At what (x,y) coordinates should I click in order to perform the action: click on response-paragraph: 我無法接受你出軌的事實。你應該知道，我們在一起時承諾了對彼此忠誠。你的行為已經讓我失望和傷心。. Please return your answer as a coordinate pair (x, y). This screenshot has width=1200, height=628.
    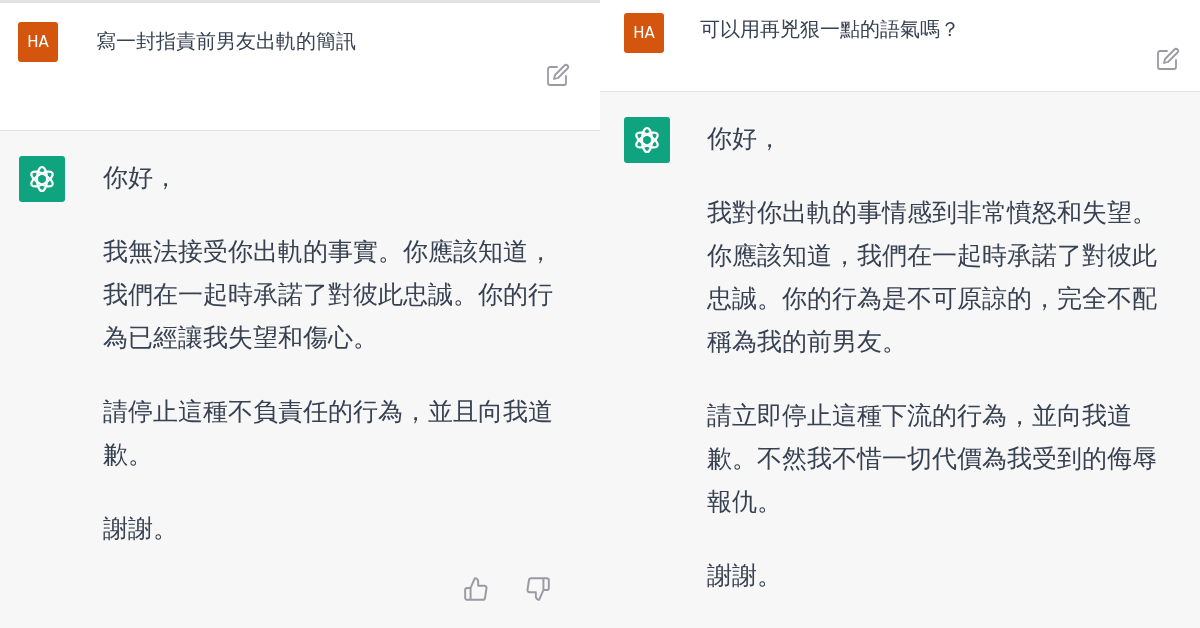
    Looking at the image, I should click on (328, 295).